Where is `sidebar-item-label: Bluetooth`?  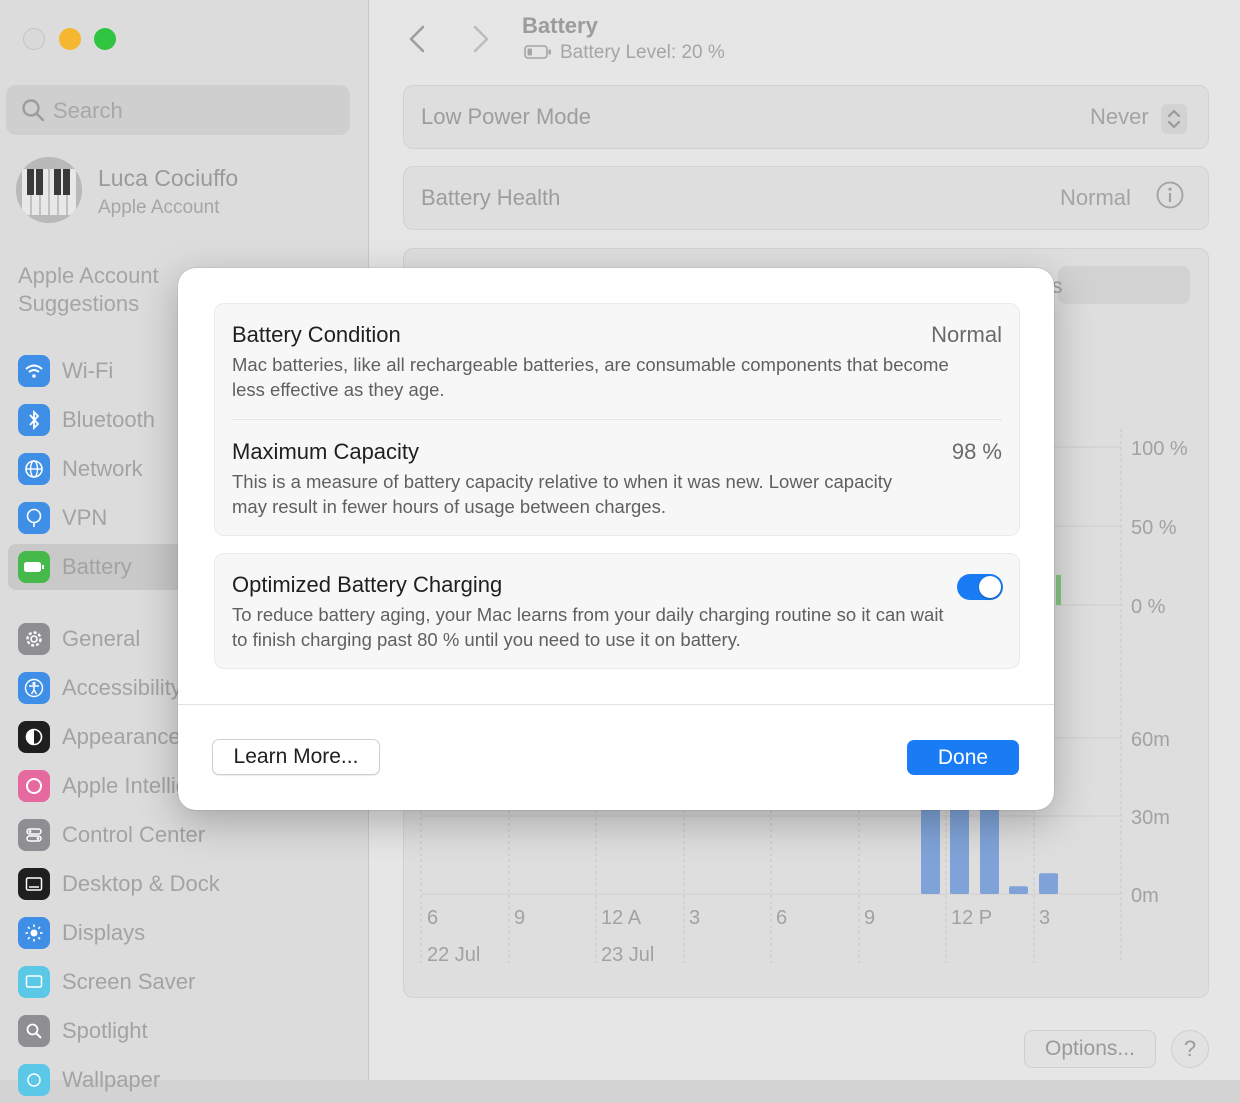 sidebar-item-label: Bluetooth is located at coordinates (108, 419).